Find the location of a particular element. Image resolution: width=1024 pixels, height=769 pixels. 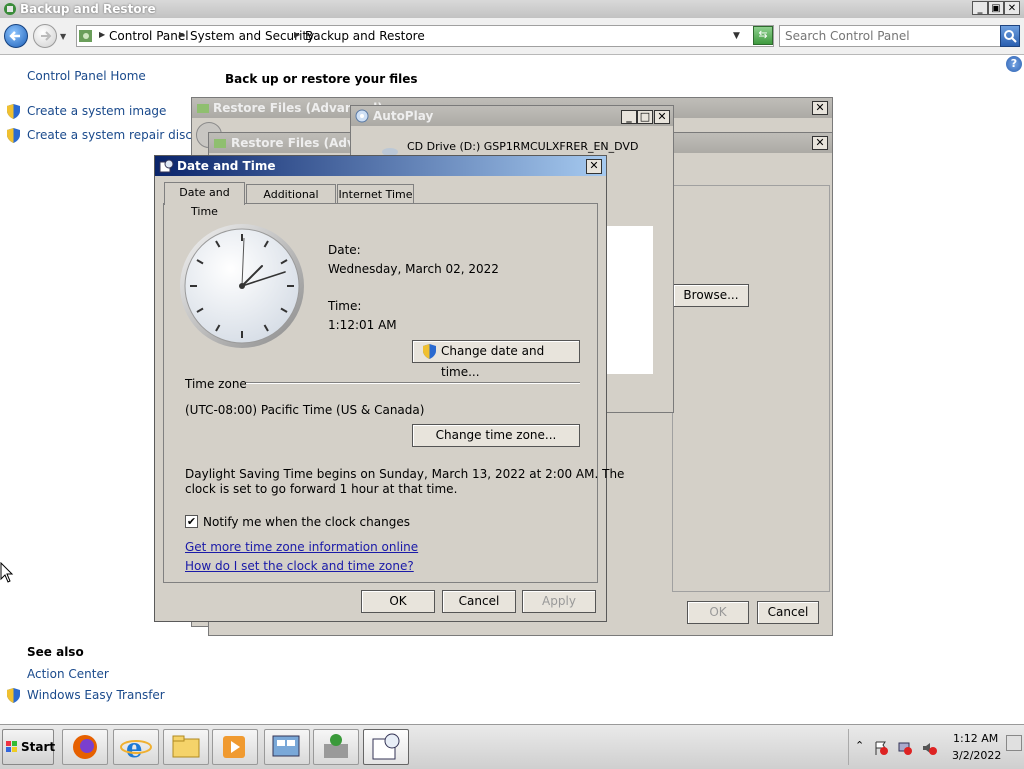

network-icon is located at coordinates (905, 748).